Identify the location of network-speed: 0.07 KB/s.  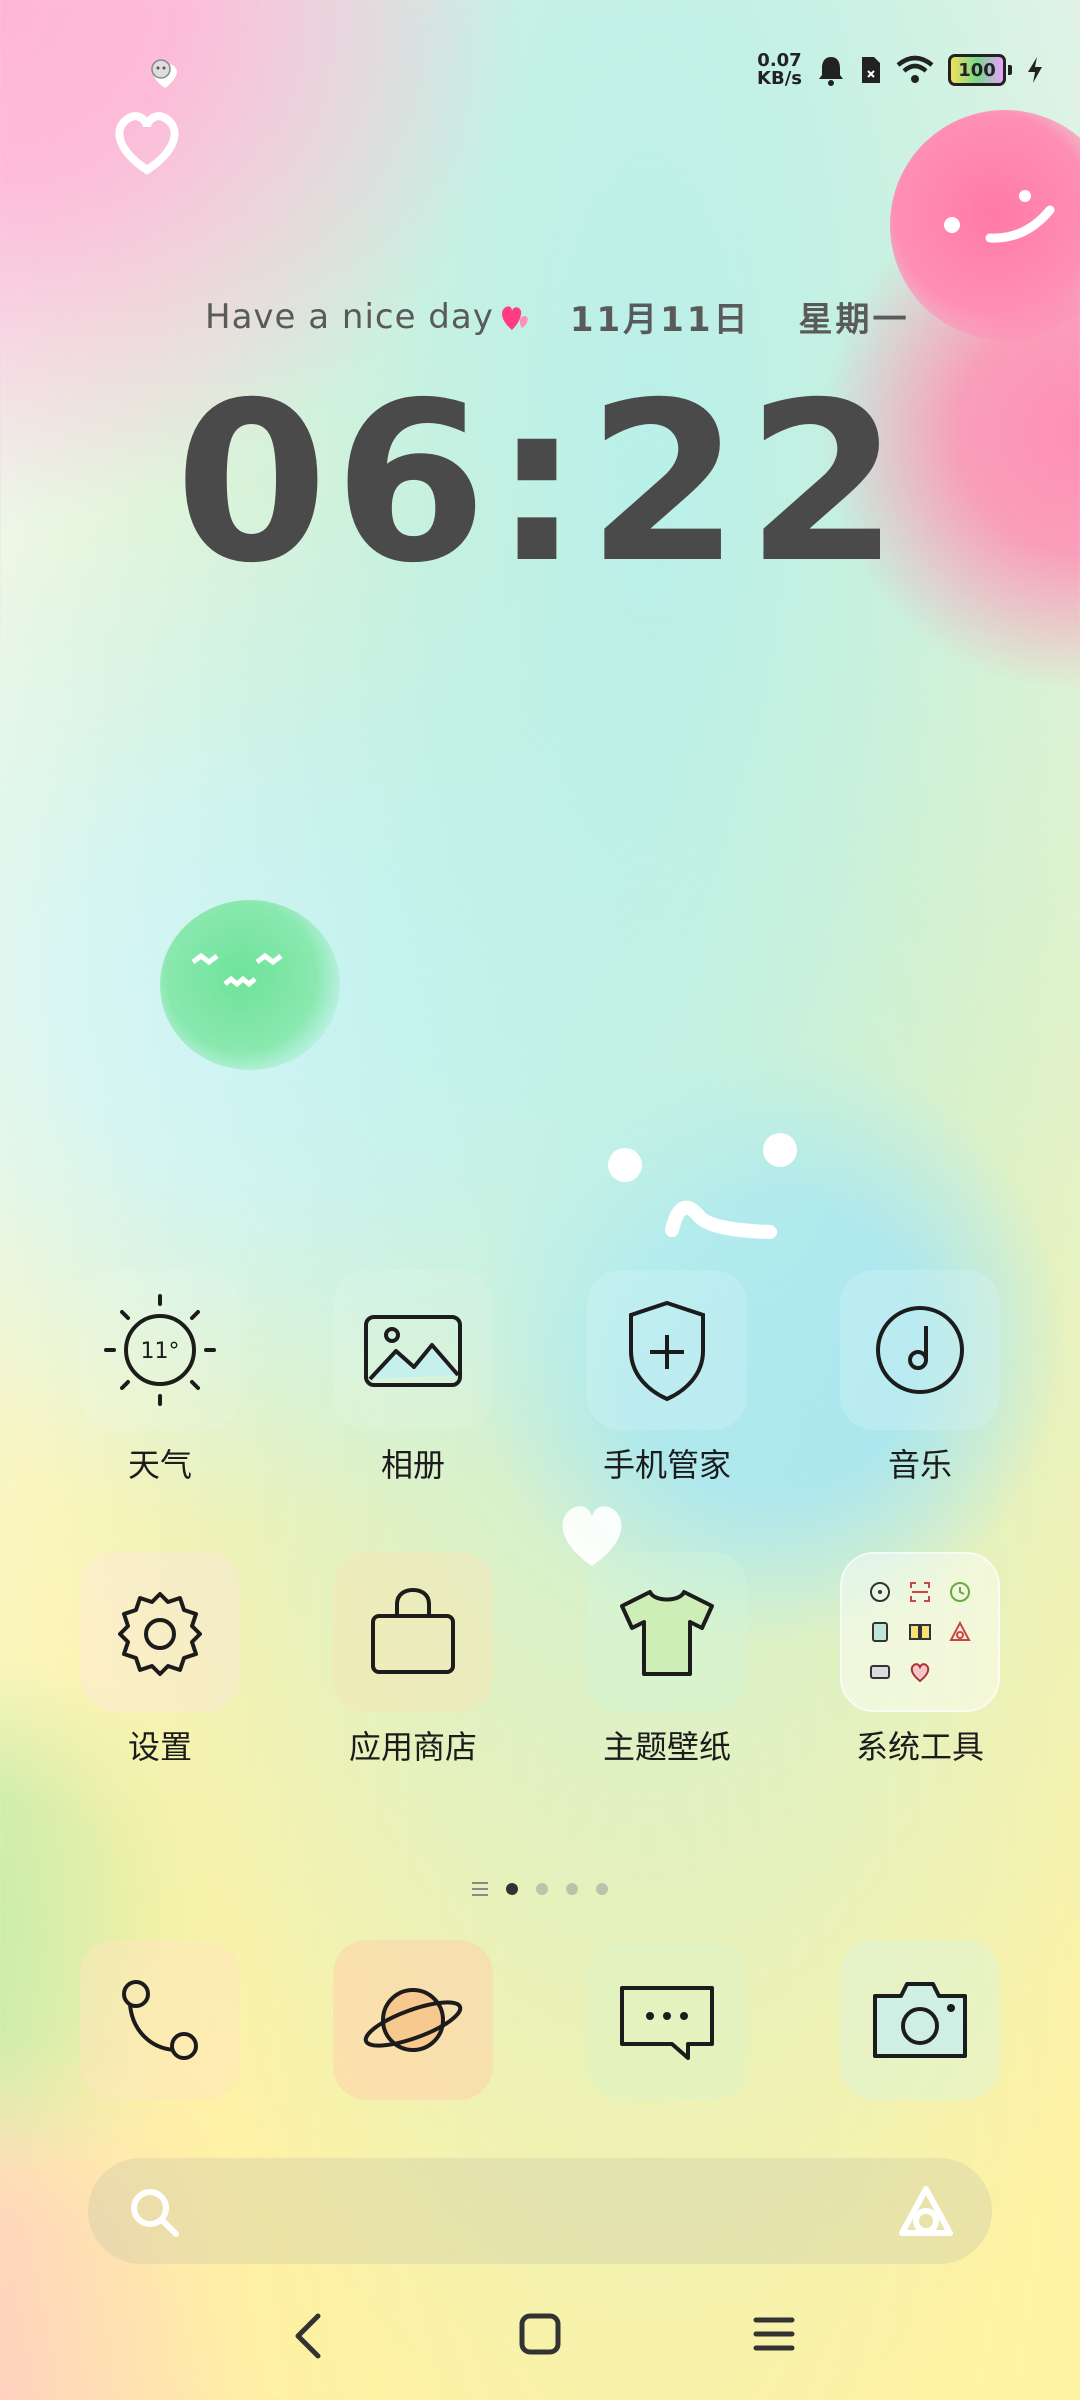
(779, 70).